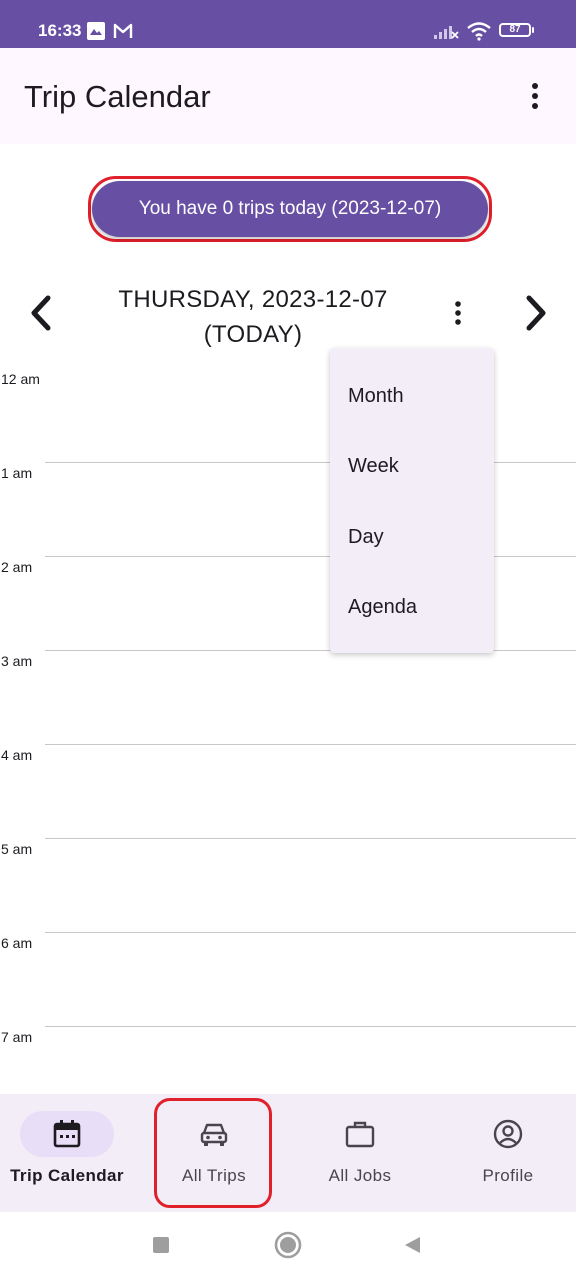 The width and height of the screenshot is (576, 1280). I want to click on status-bar: 16:33 87, so click(288, 24).